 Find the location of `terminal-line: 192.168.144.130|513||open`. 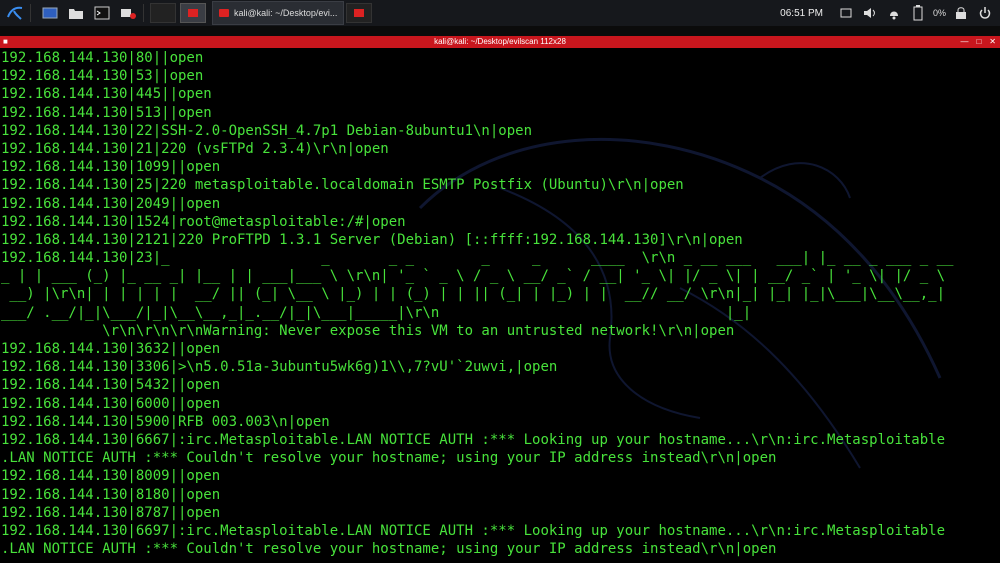

terminal-line: 192.168.144.130|513||open is located at coordinates (106, 112).